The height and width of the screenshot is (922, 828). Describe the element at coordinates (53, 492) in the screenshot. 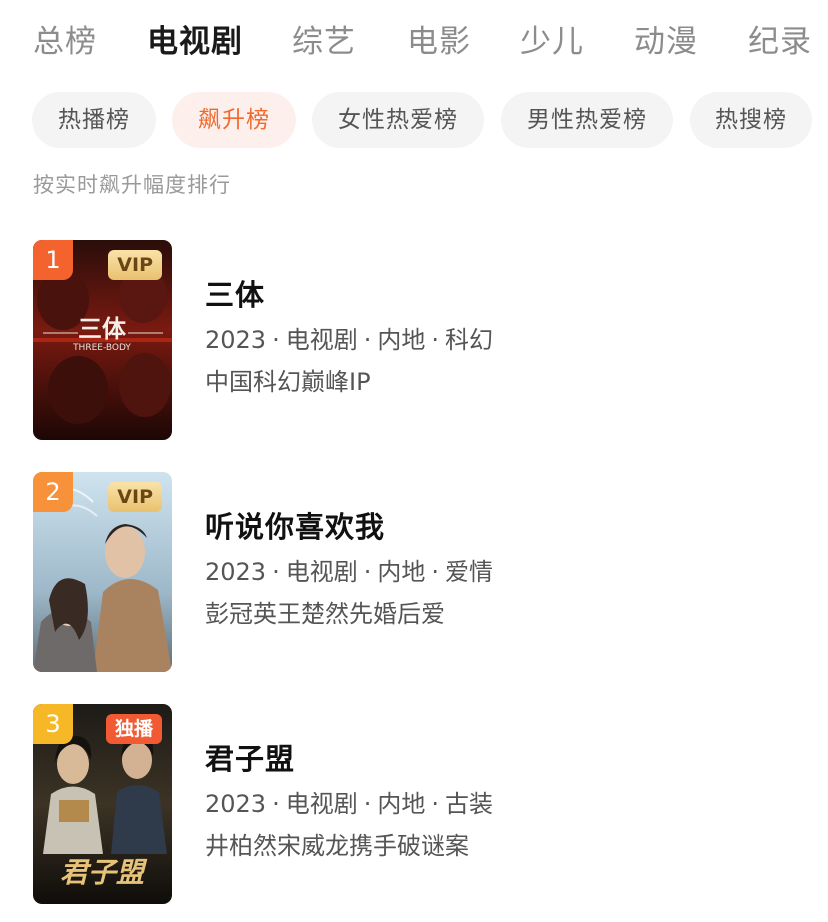

I see `rank-badge: 2` at that location.